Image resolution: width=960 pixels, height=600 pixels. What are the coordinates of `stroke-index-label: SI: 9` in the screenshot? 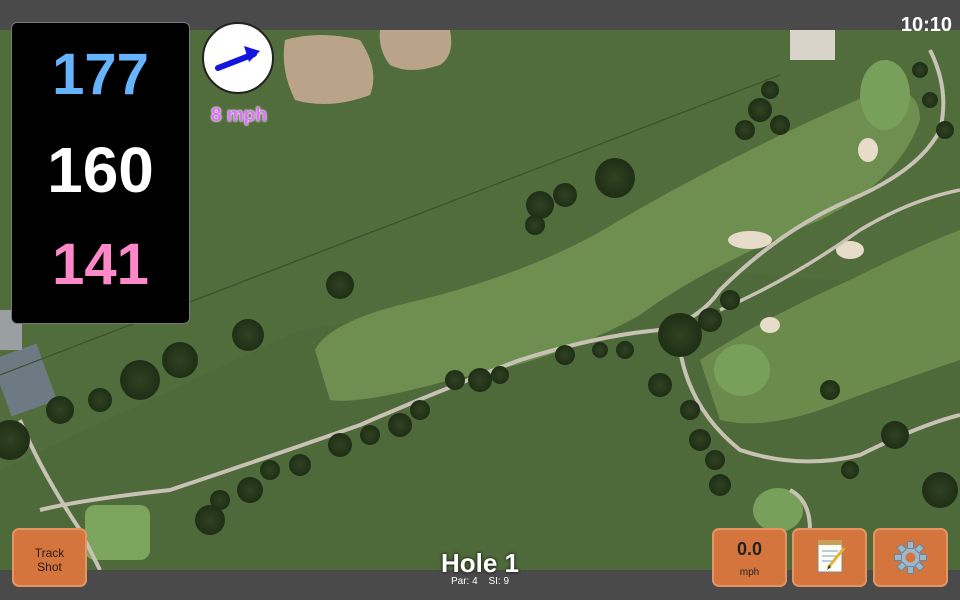 It's located at (499, 581).